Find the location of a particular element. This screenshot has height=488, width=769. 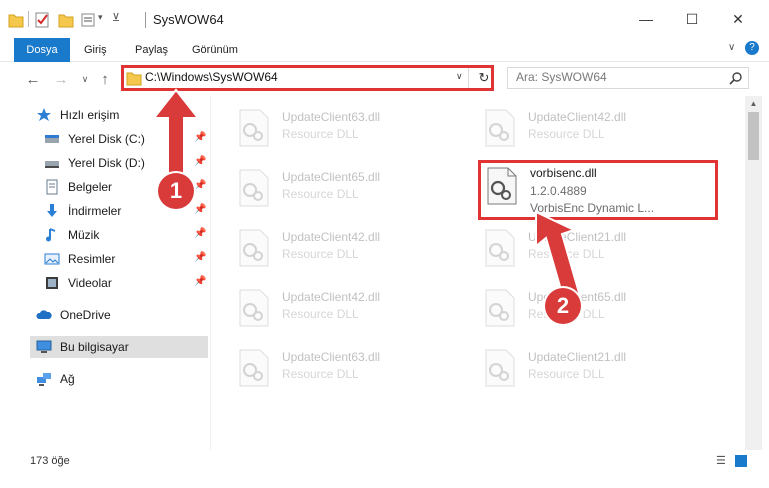

back-button: ← is located at coordinates (33, 79).